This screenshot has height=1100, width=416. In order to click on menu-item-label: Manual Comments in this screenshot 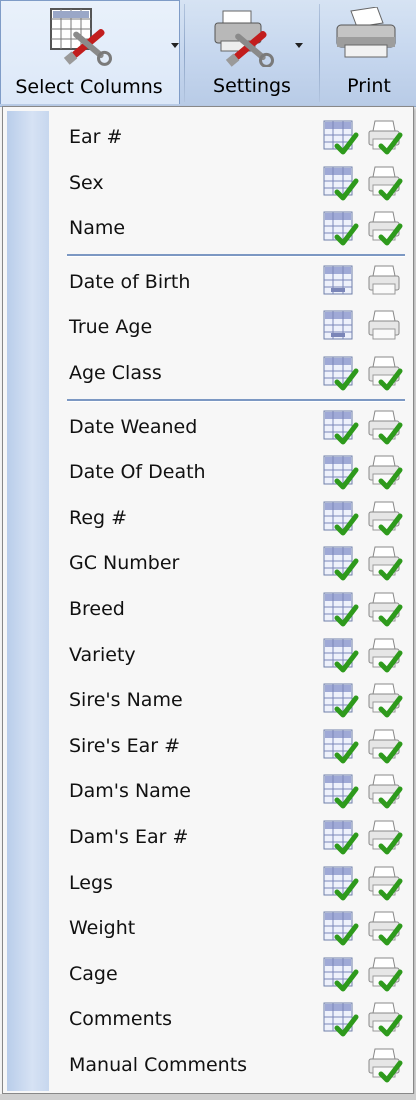, I will do `click(158, 1065)`.